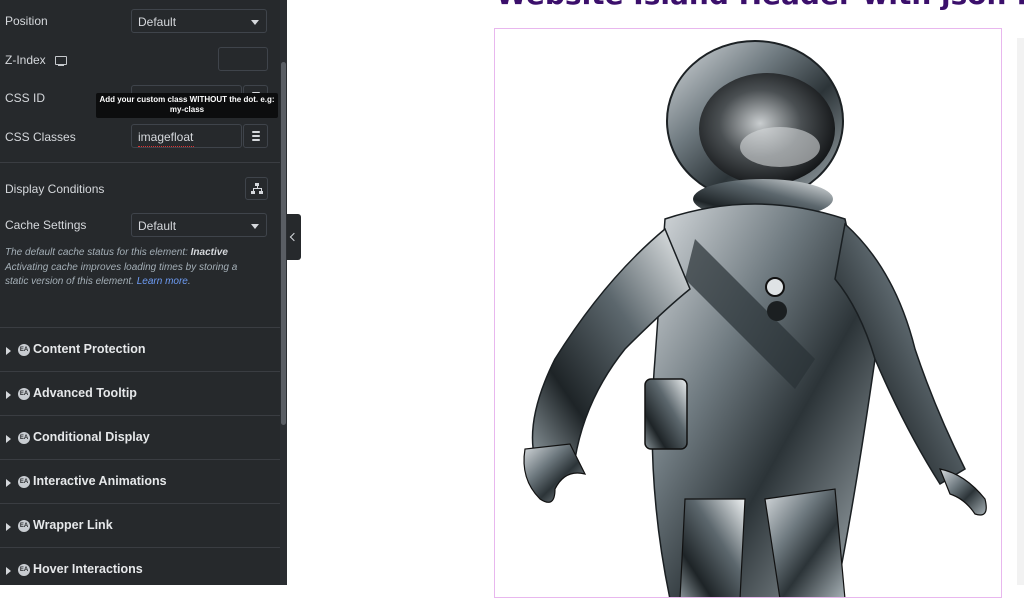 This screenshot has width=1024, height=598. What do you see at coordinates (55, 189) in the screenshot?
I see `display-conditions-label: Display Conditions` at bounding box center [55, 189].